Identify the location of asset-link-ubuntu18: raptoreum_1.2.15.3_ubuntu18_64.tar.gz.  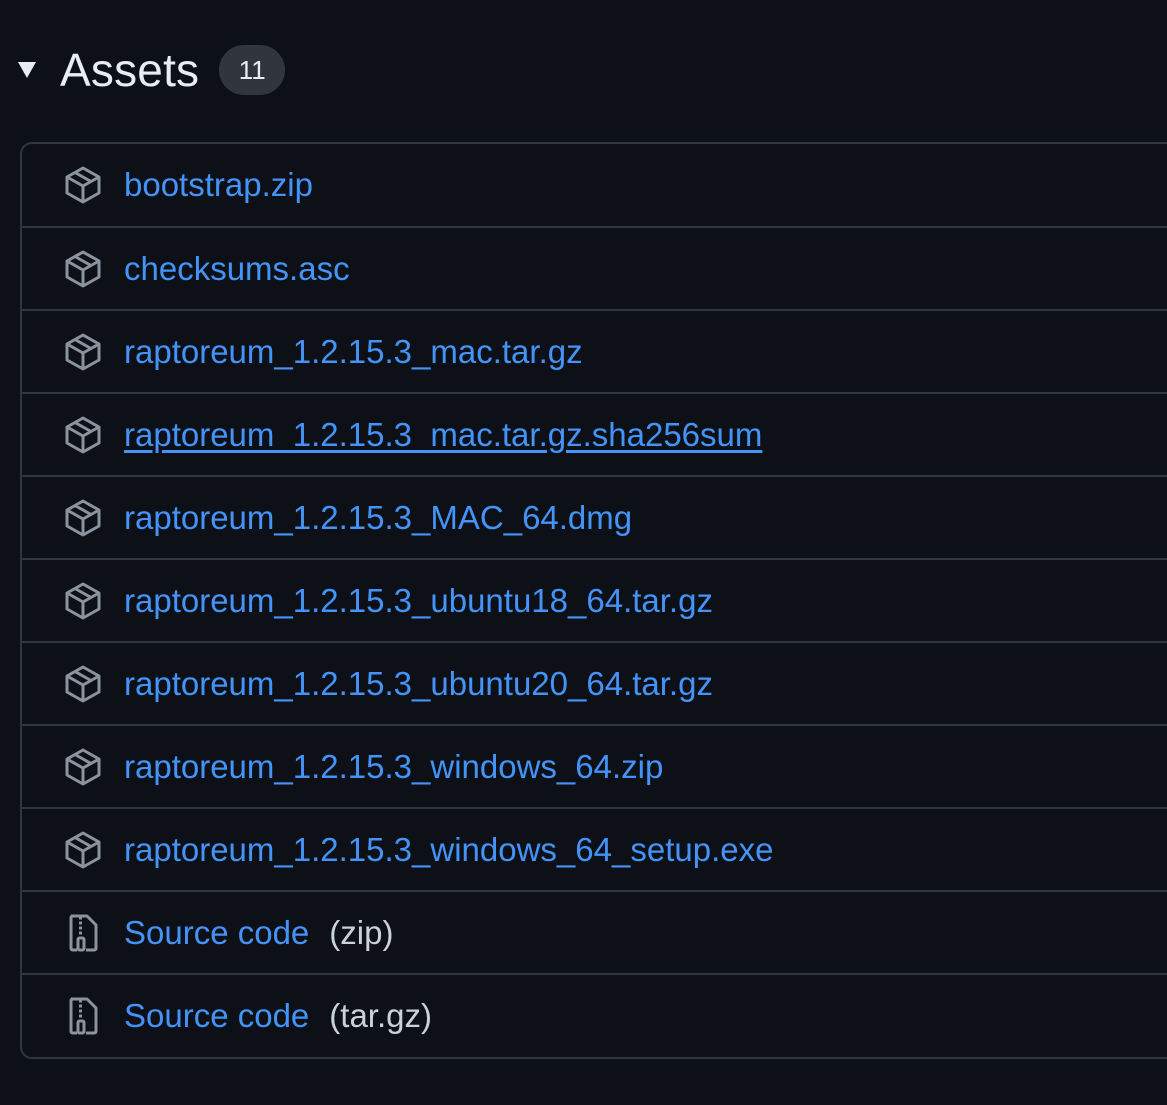
(418, 601).